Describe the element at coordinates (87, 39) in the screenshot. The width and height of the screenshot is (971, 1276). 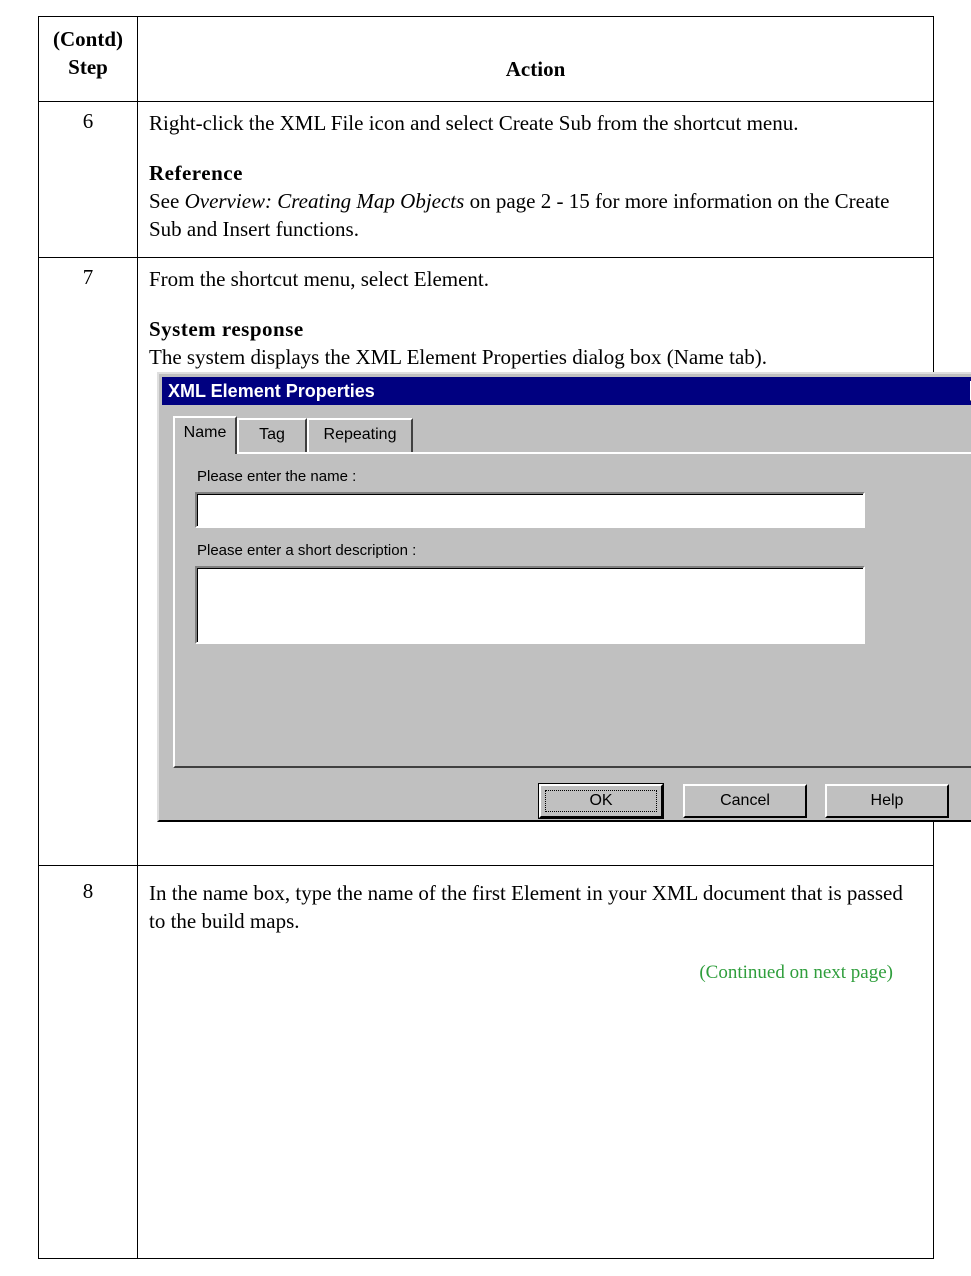
I see `step-header-line1: (Contd)` at that location.